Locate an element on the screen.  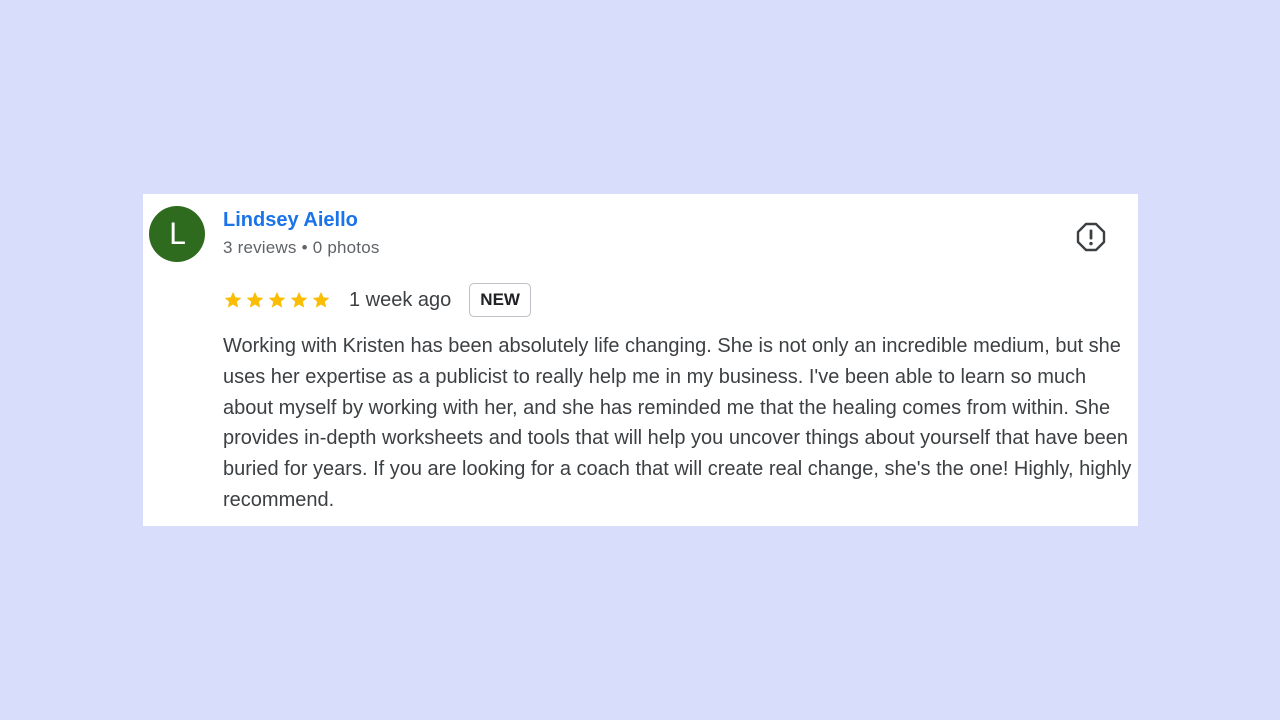
review-count: 3 reviews is located at coordinates (260, 247).